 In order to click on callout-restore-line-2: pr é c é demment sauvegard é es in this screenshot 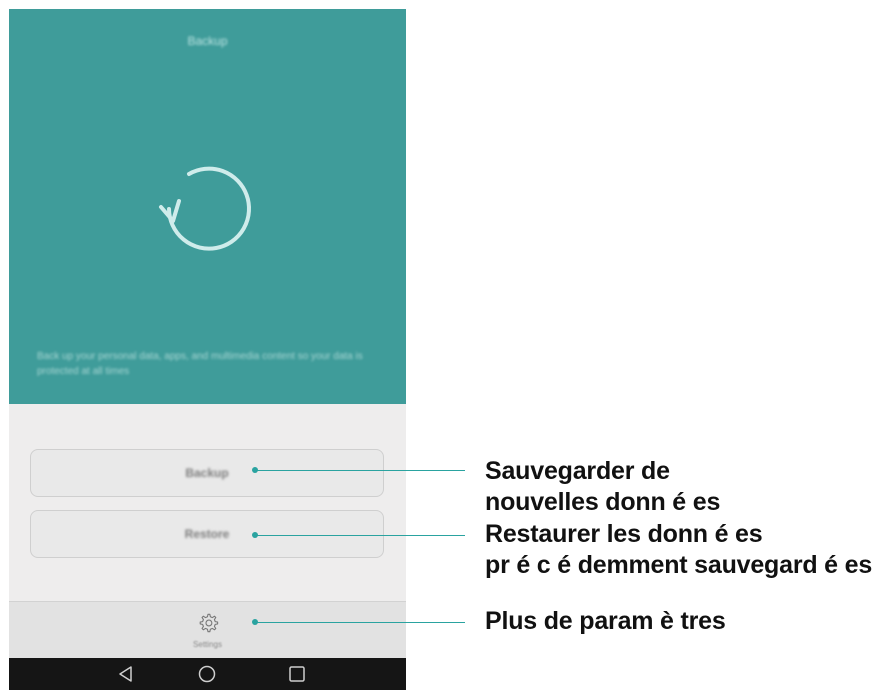, I will do `click(679, 565)`.